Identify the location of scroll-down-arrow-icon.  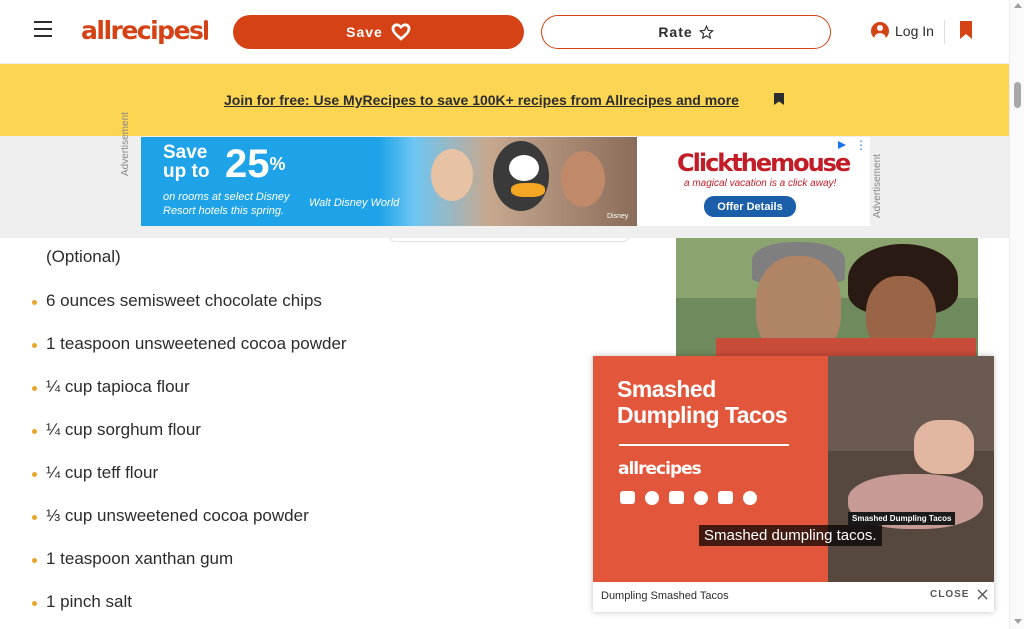
(1018, 621).